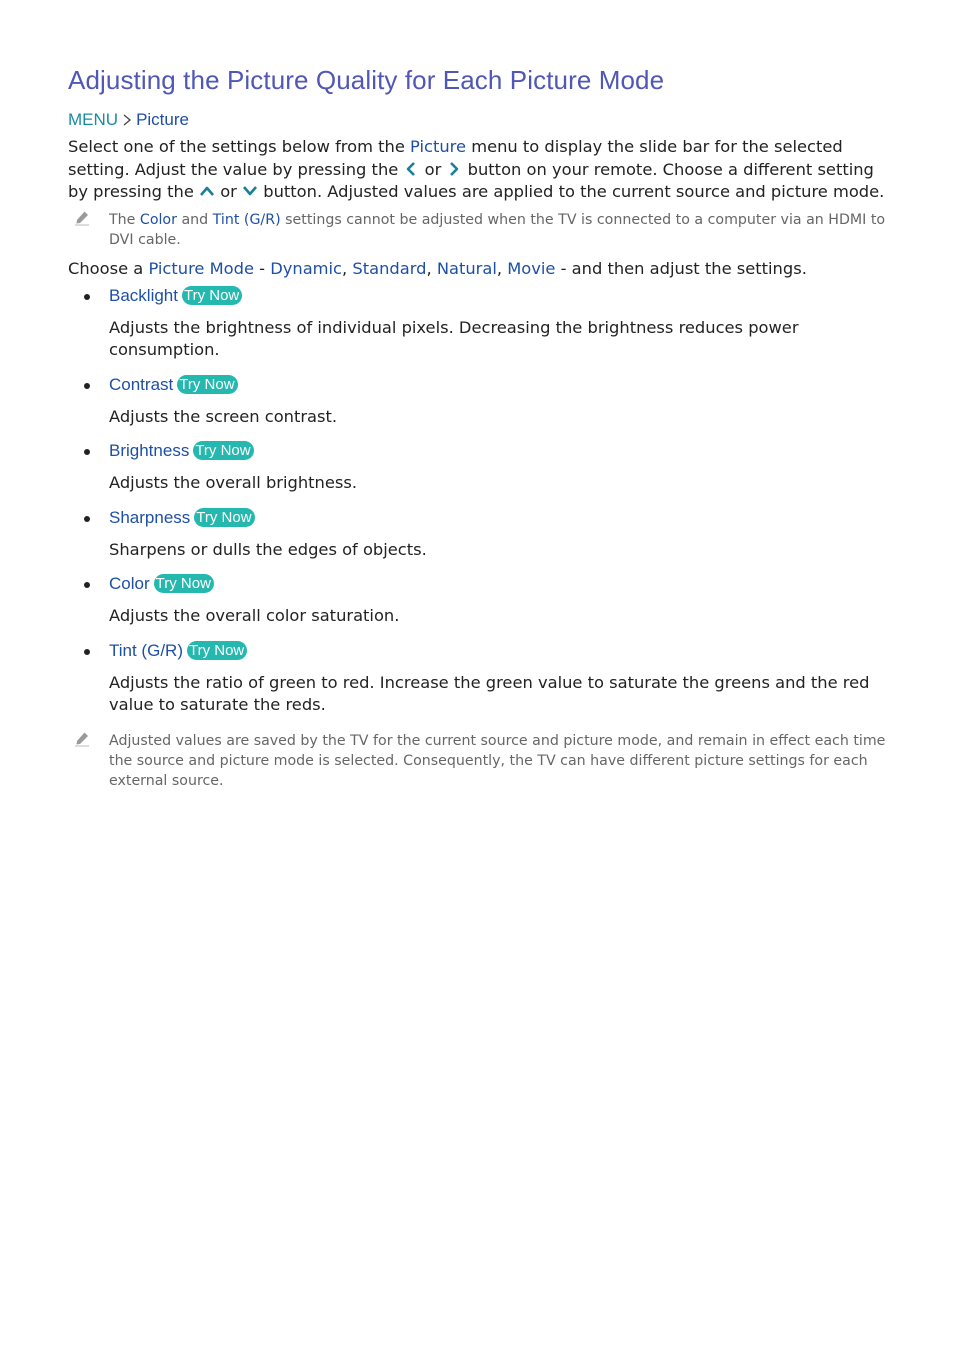  I want to click on setting-description: Adjusts the overall brightness., so click(233, 482).